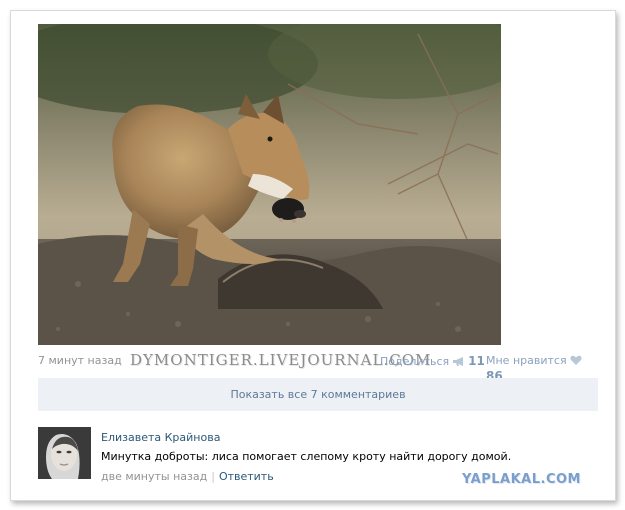  I want to click on comment-meta: две минуты назад | Ответить, so click(187, 476).